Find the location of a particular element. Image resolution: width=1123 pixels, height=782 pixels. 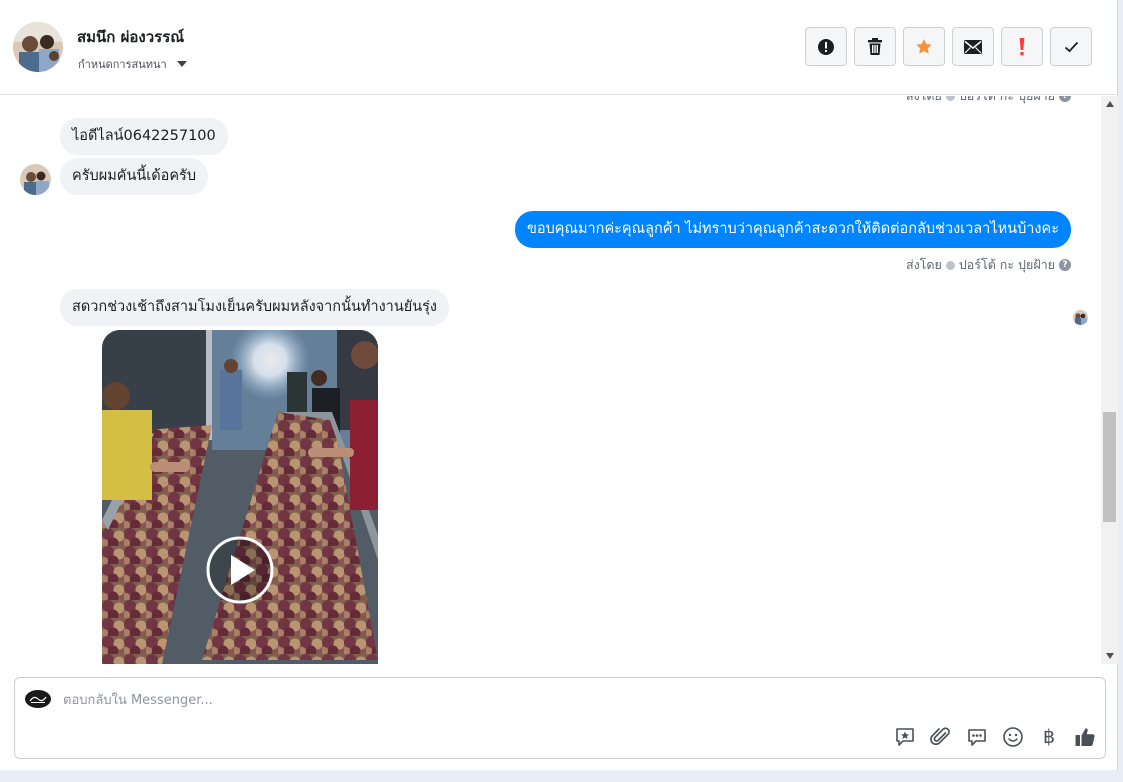

customer-avatar is located at coordinates (35, 179).